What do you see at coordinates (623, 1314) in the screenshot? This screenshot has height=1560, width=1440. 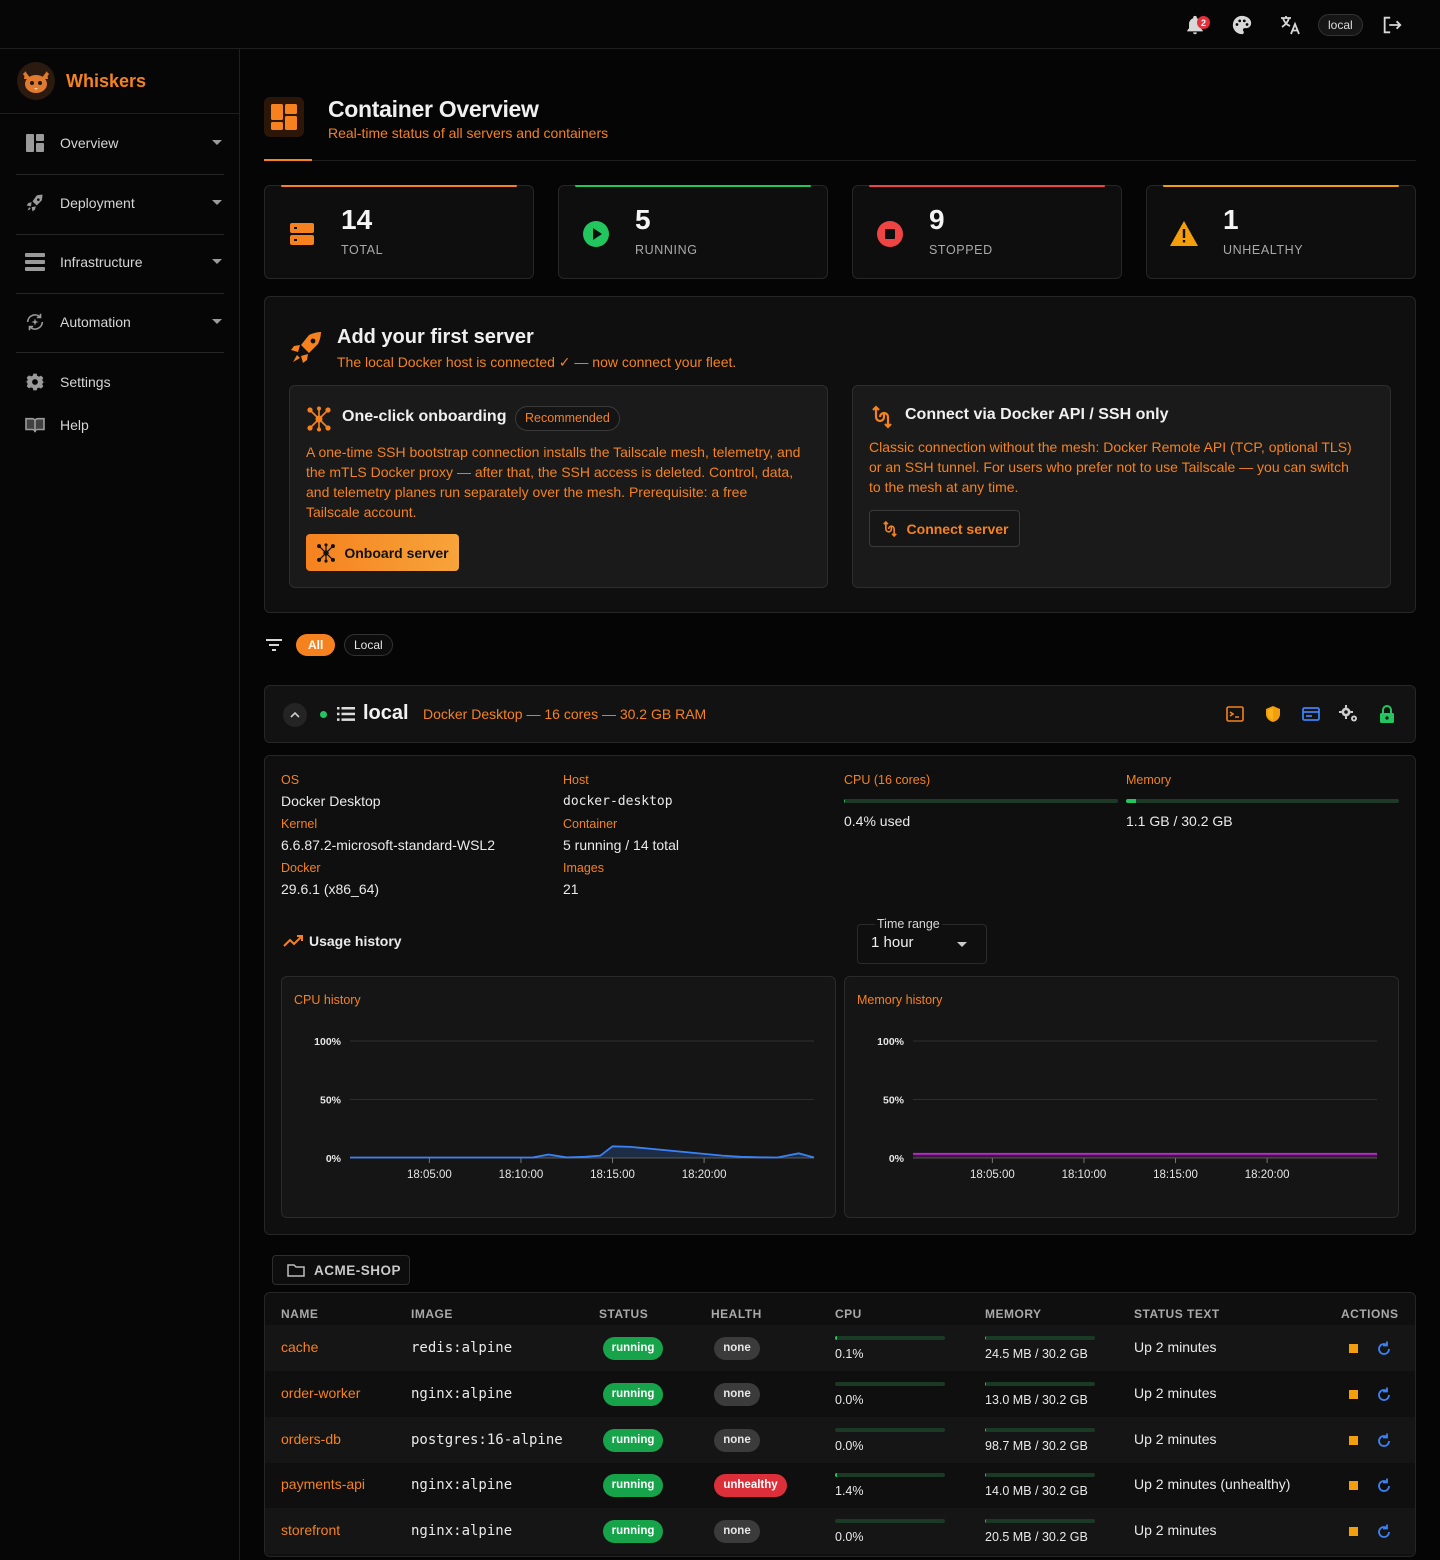 I see `column-header-status: STATUS` at bounding box center [623, 1314].